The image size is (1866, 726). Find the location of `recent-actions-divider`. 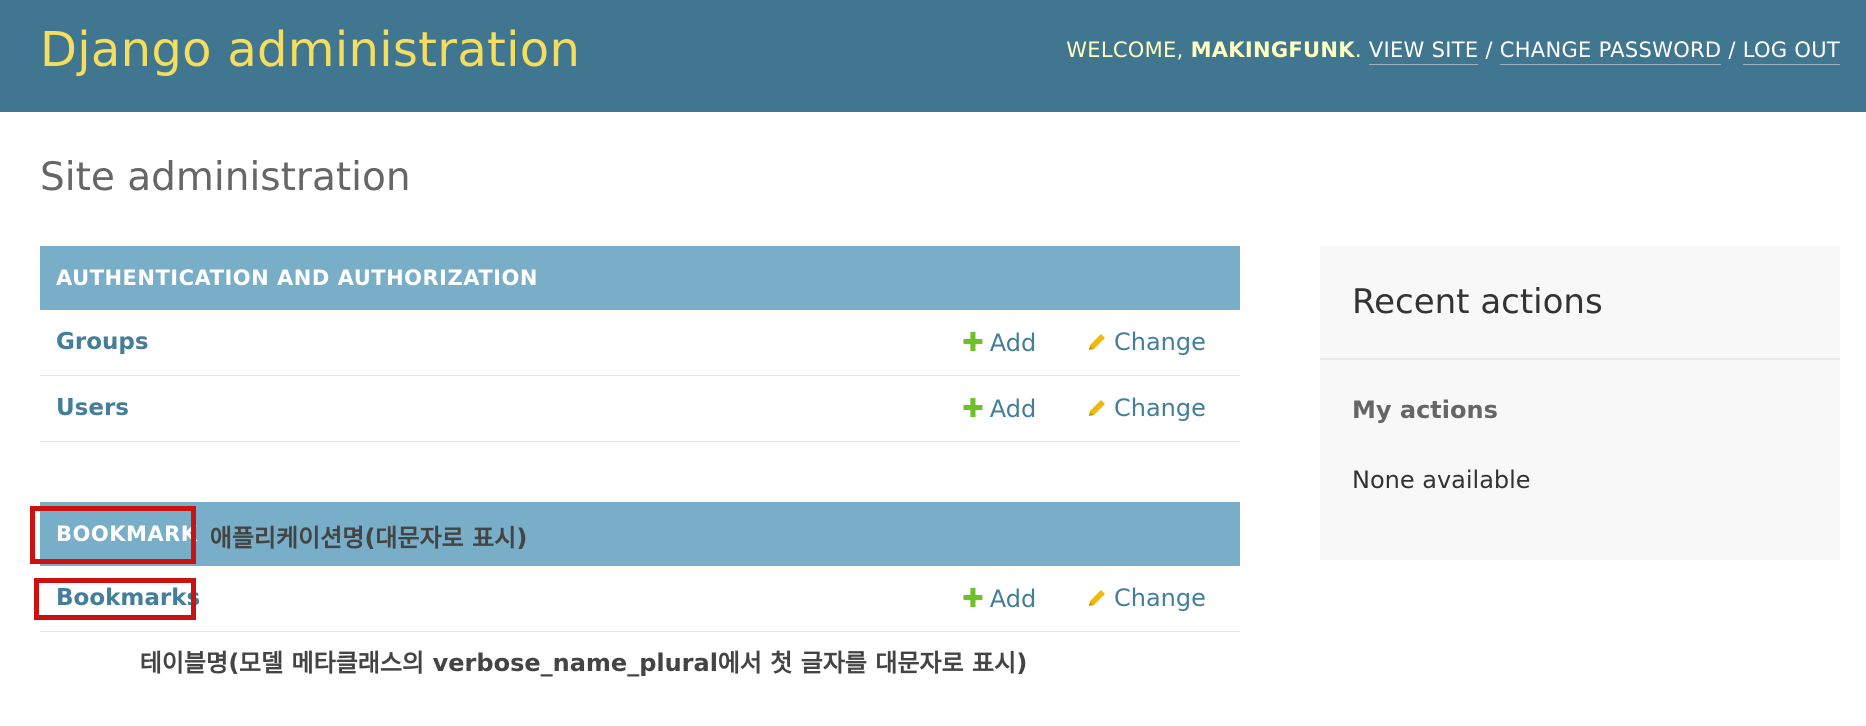

recent-actions-divider is located at coordinates (1580, 359).